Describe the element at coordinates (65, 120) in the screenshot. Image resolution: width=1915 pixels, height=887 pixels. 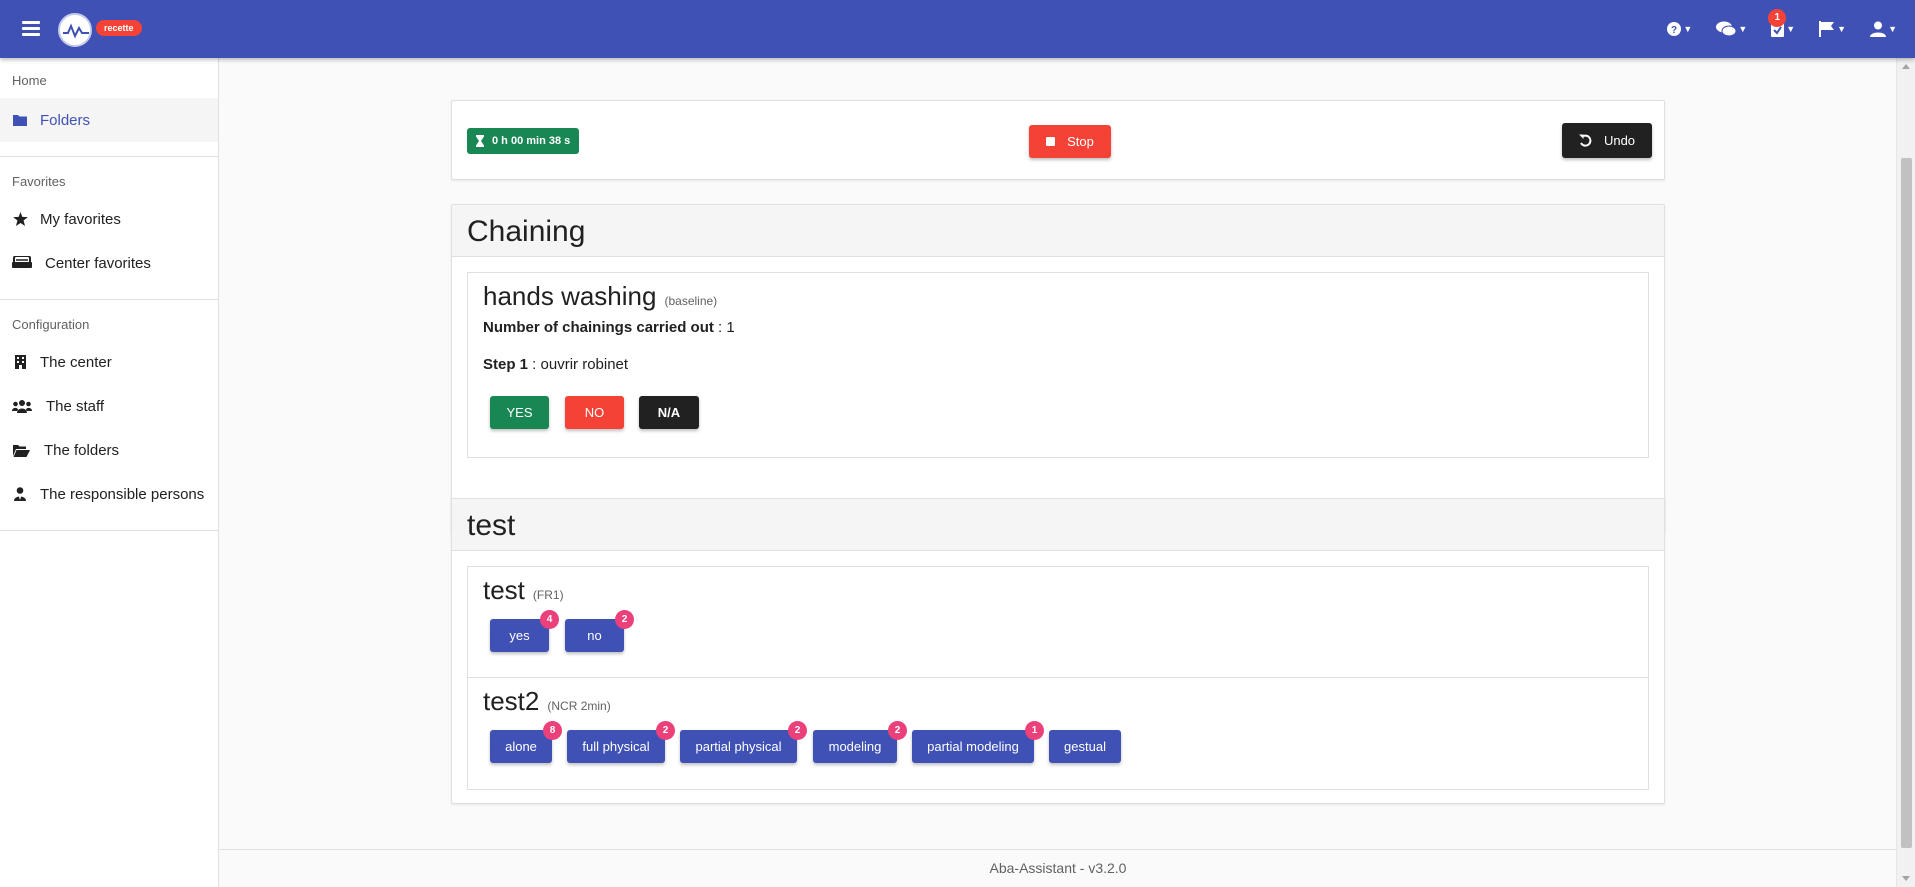
I see `sidebar-item-label: Folders` at that location.